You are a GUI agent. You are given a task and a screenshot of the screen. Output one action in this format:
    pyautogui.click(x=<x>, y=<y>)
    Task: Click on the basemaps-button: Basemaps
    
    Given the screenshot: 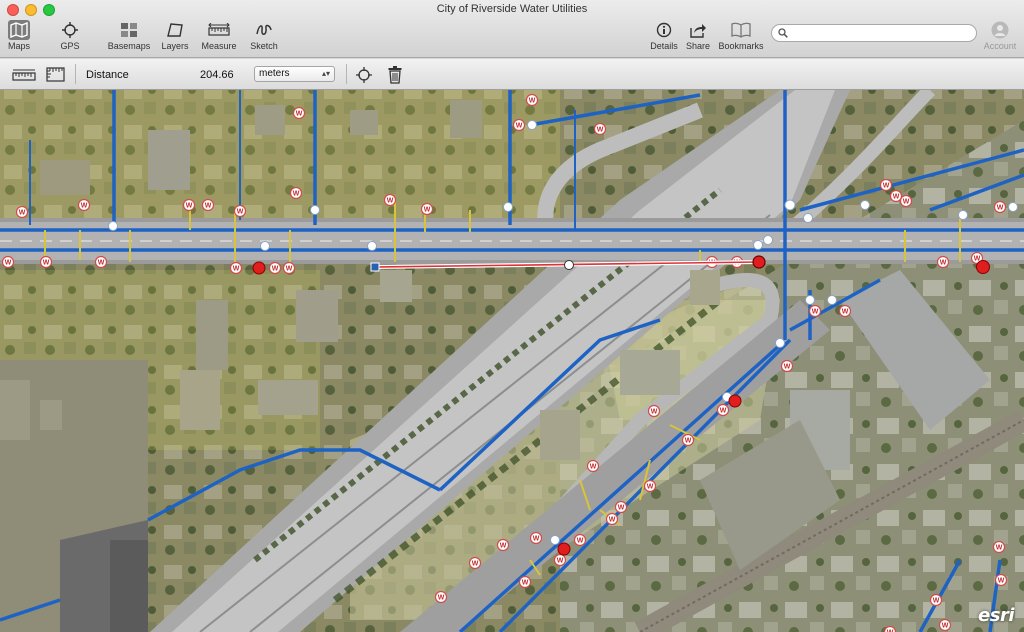 What is the action you would take?
    pyautogui.click(x=129, y=35)
    